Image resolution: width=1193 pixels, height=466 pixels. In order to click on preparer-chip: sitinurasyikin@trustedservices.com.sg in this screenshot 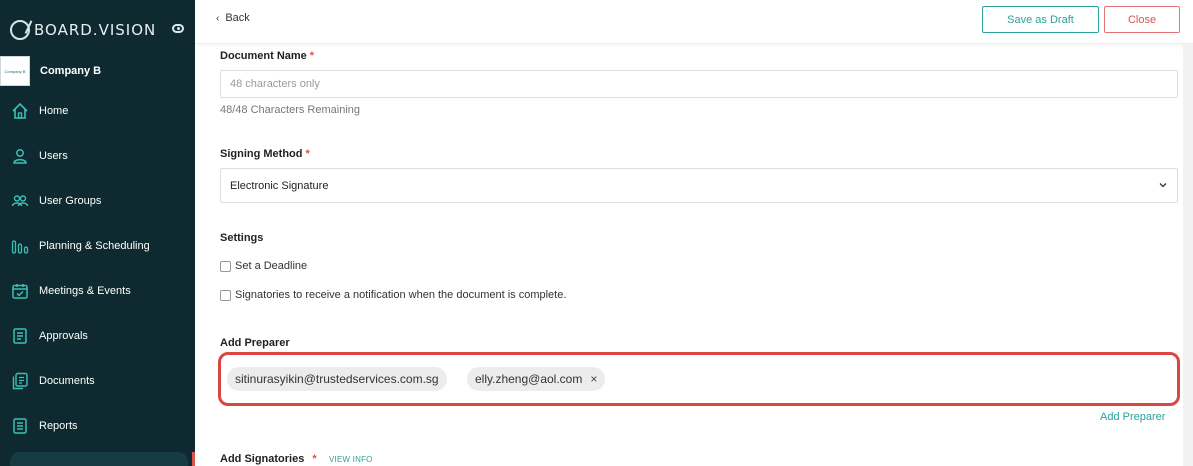, I will do `click(337, 379)`.